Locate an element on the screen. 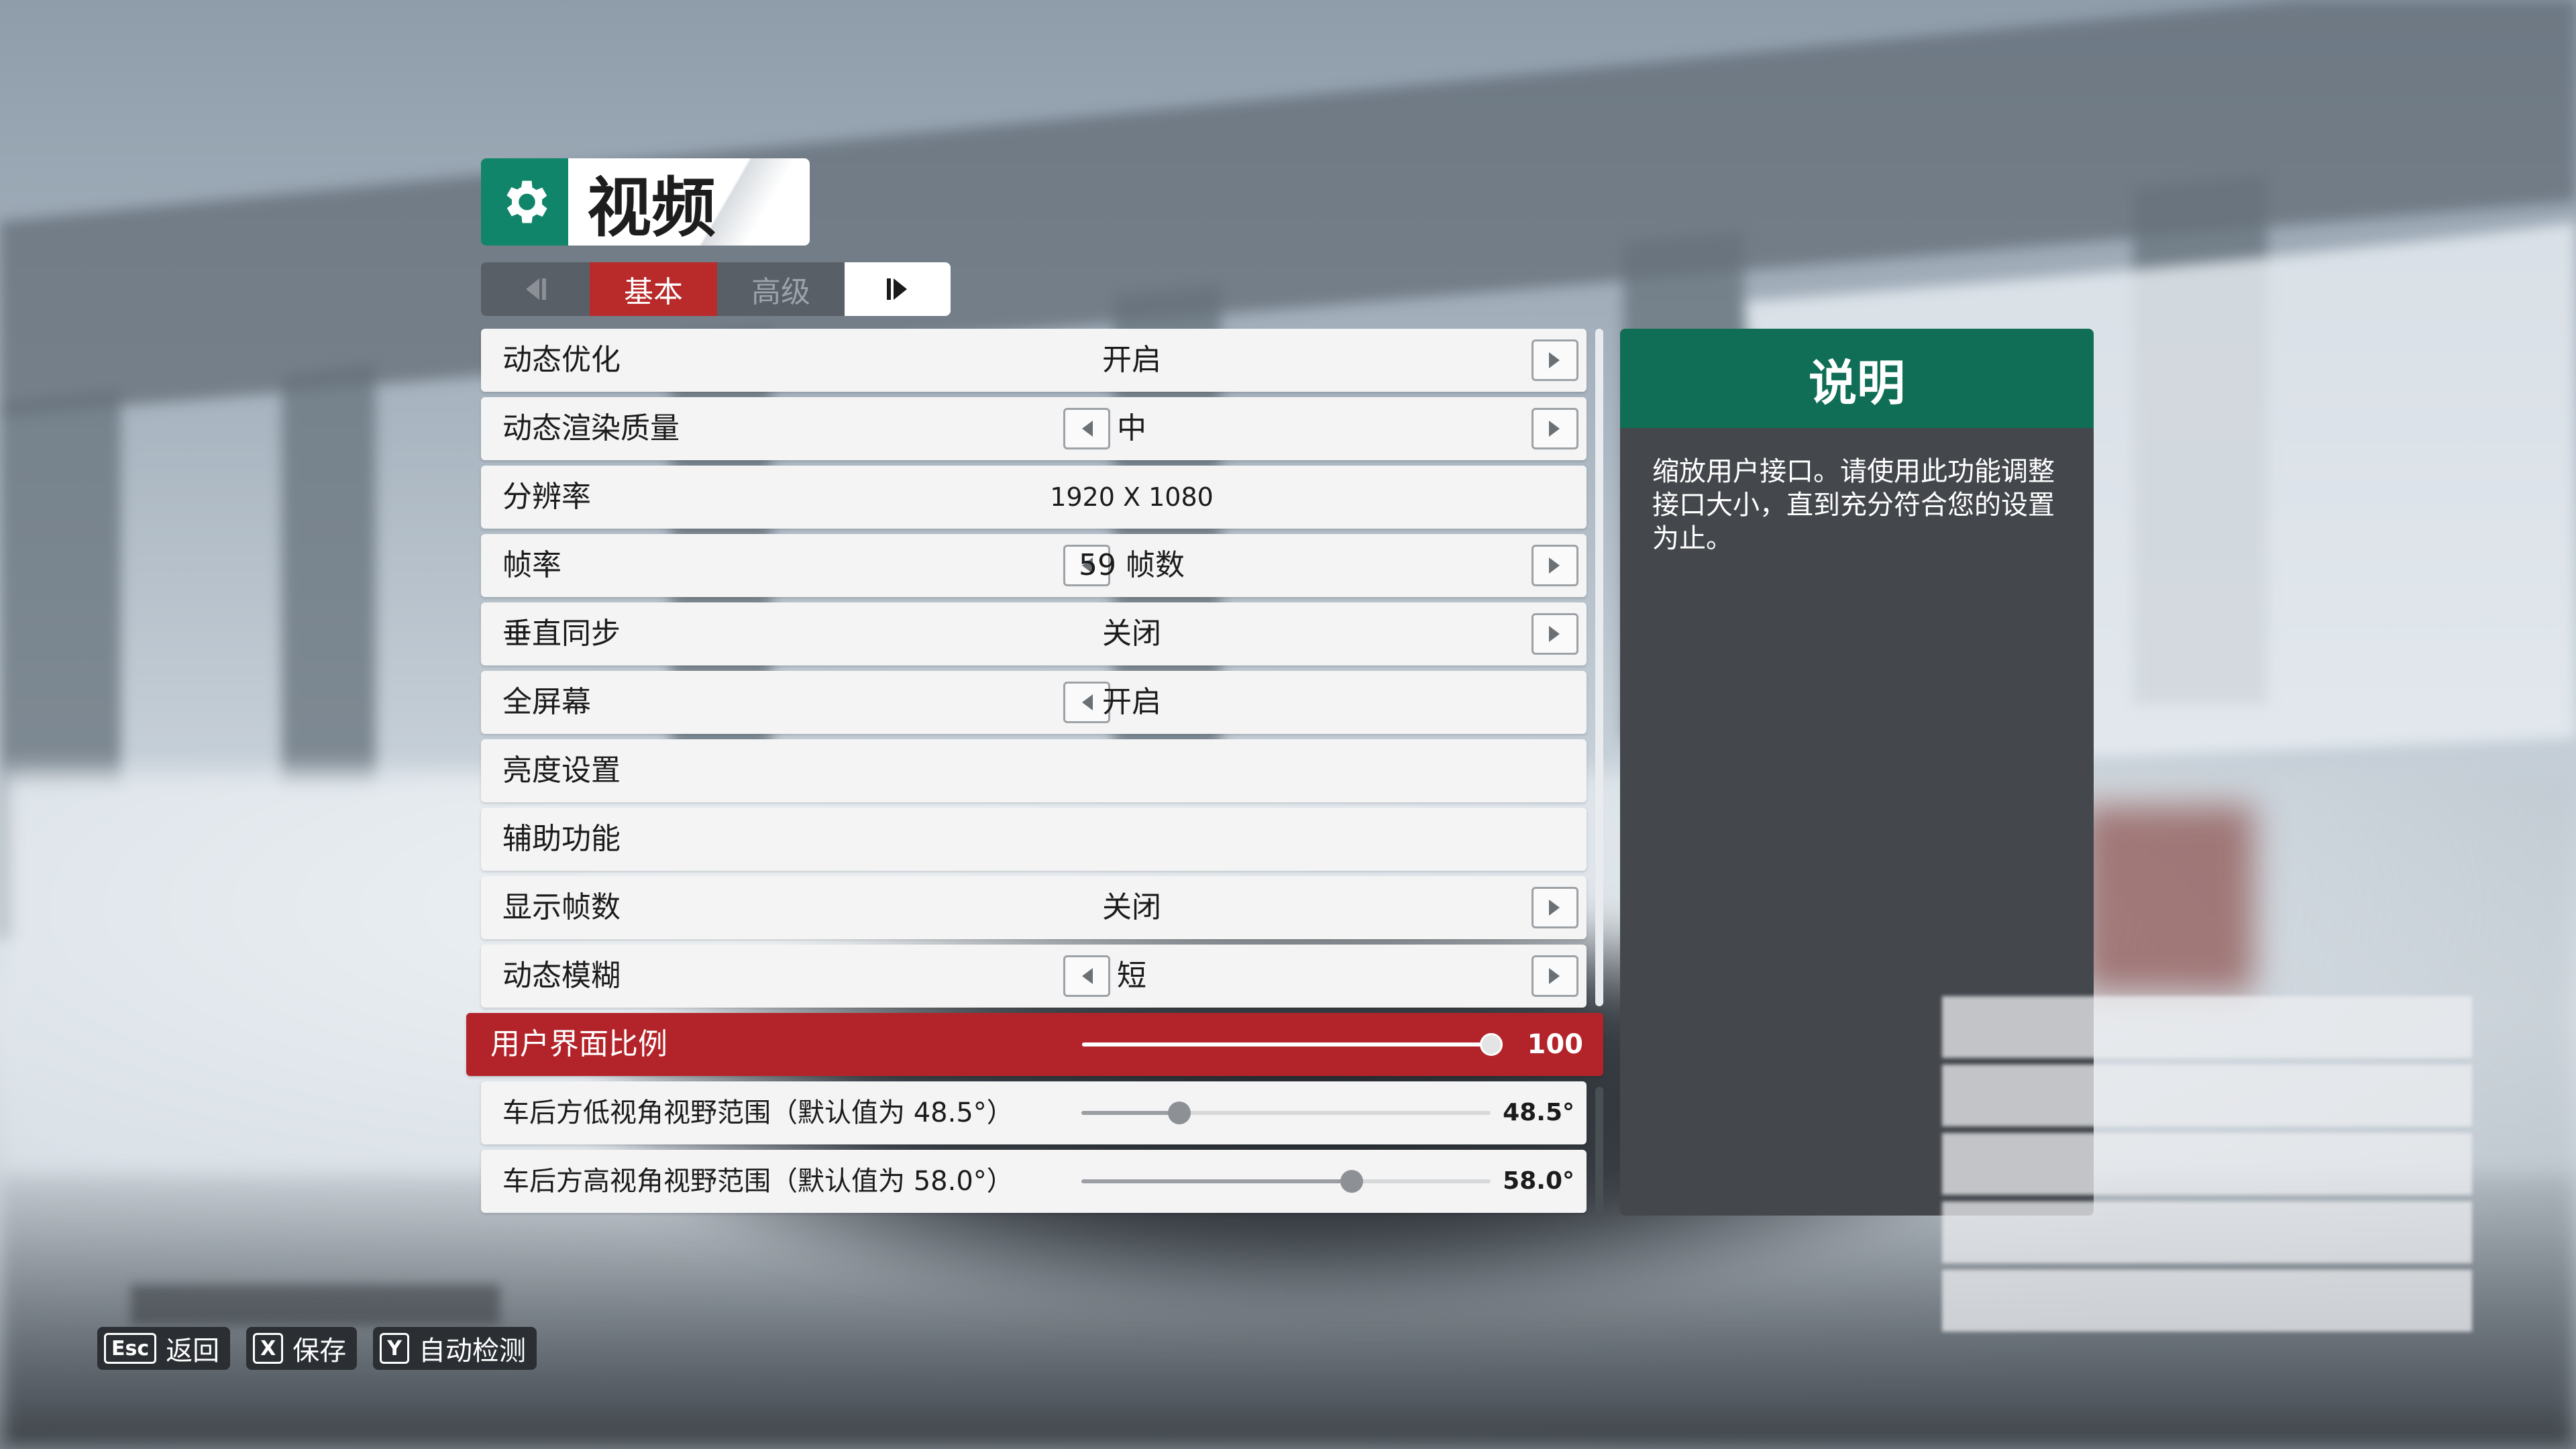 This screenshot has height=1449, width=2576. ui-scale-slider is located at coordinates (1292, 1044).